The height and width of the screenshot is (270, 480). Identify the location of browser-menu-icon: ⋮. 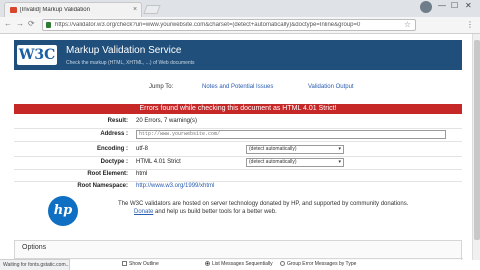
(470, 24).